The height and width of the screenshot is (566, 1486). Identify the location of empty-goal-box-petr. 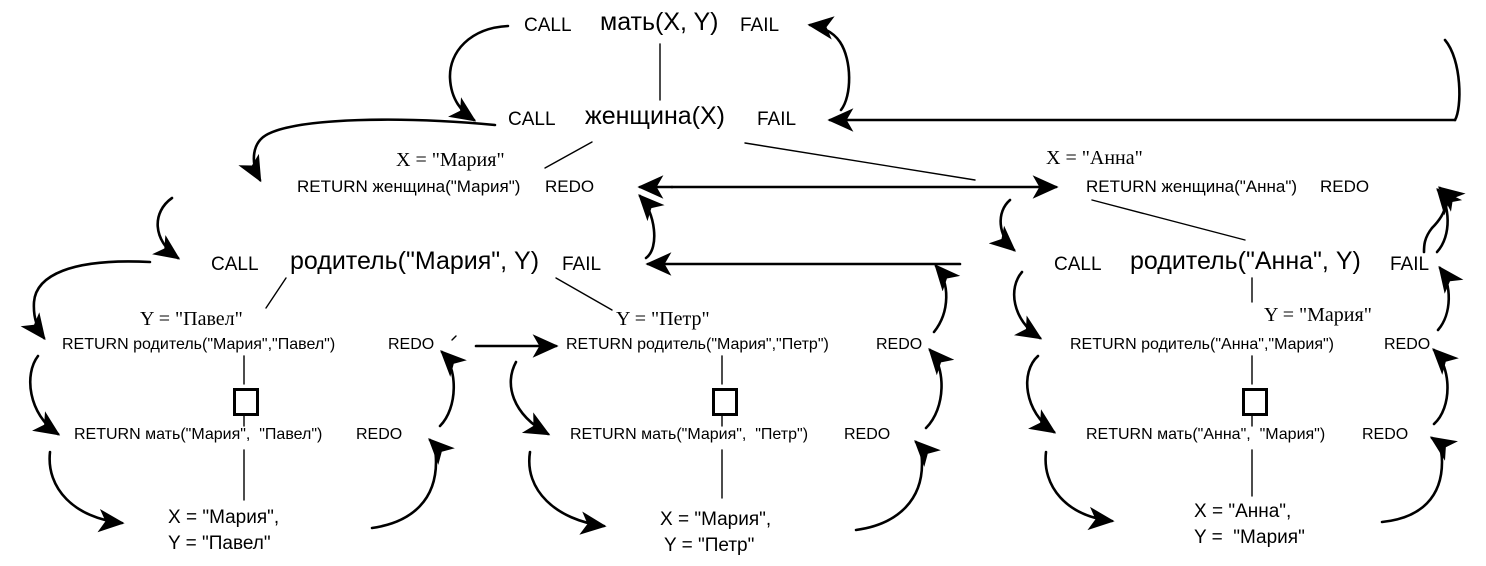
(725, 402).